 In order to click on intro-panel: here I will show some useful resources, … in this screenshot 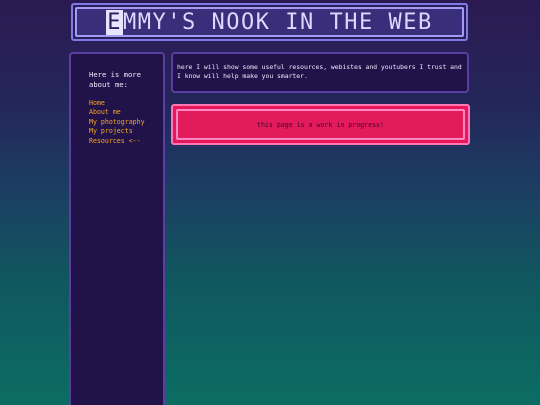, I will do `click(320, 72)`.